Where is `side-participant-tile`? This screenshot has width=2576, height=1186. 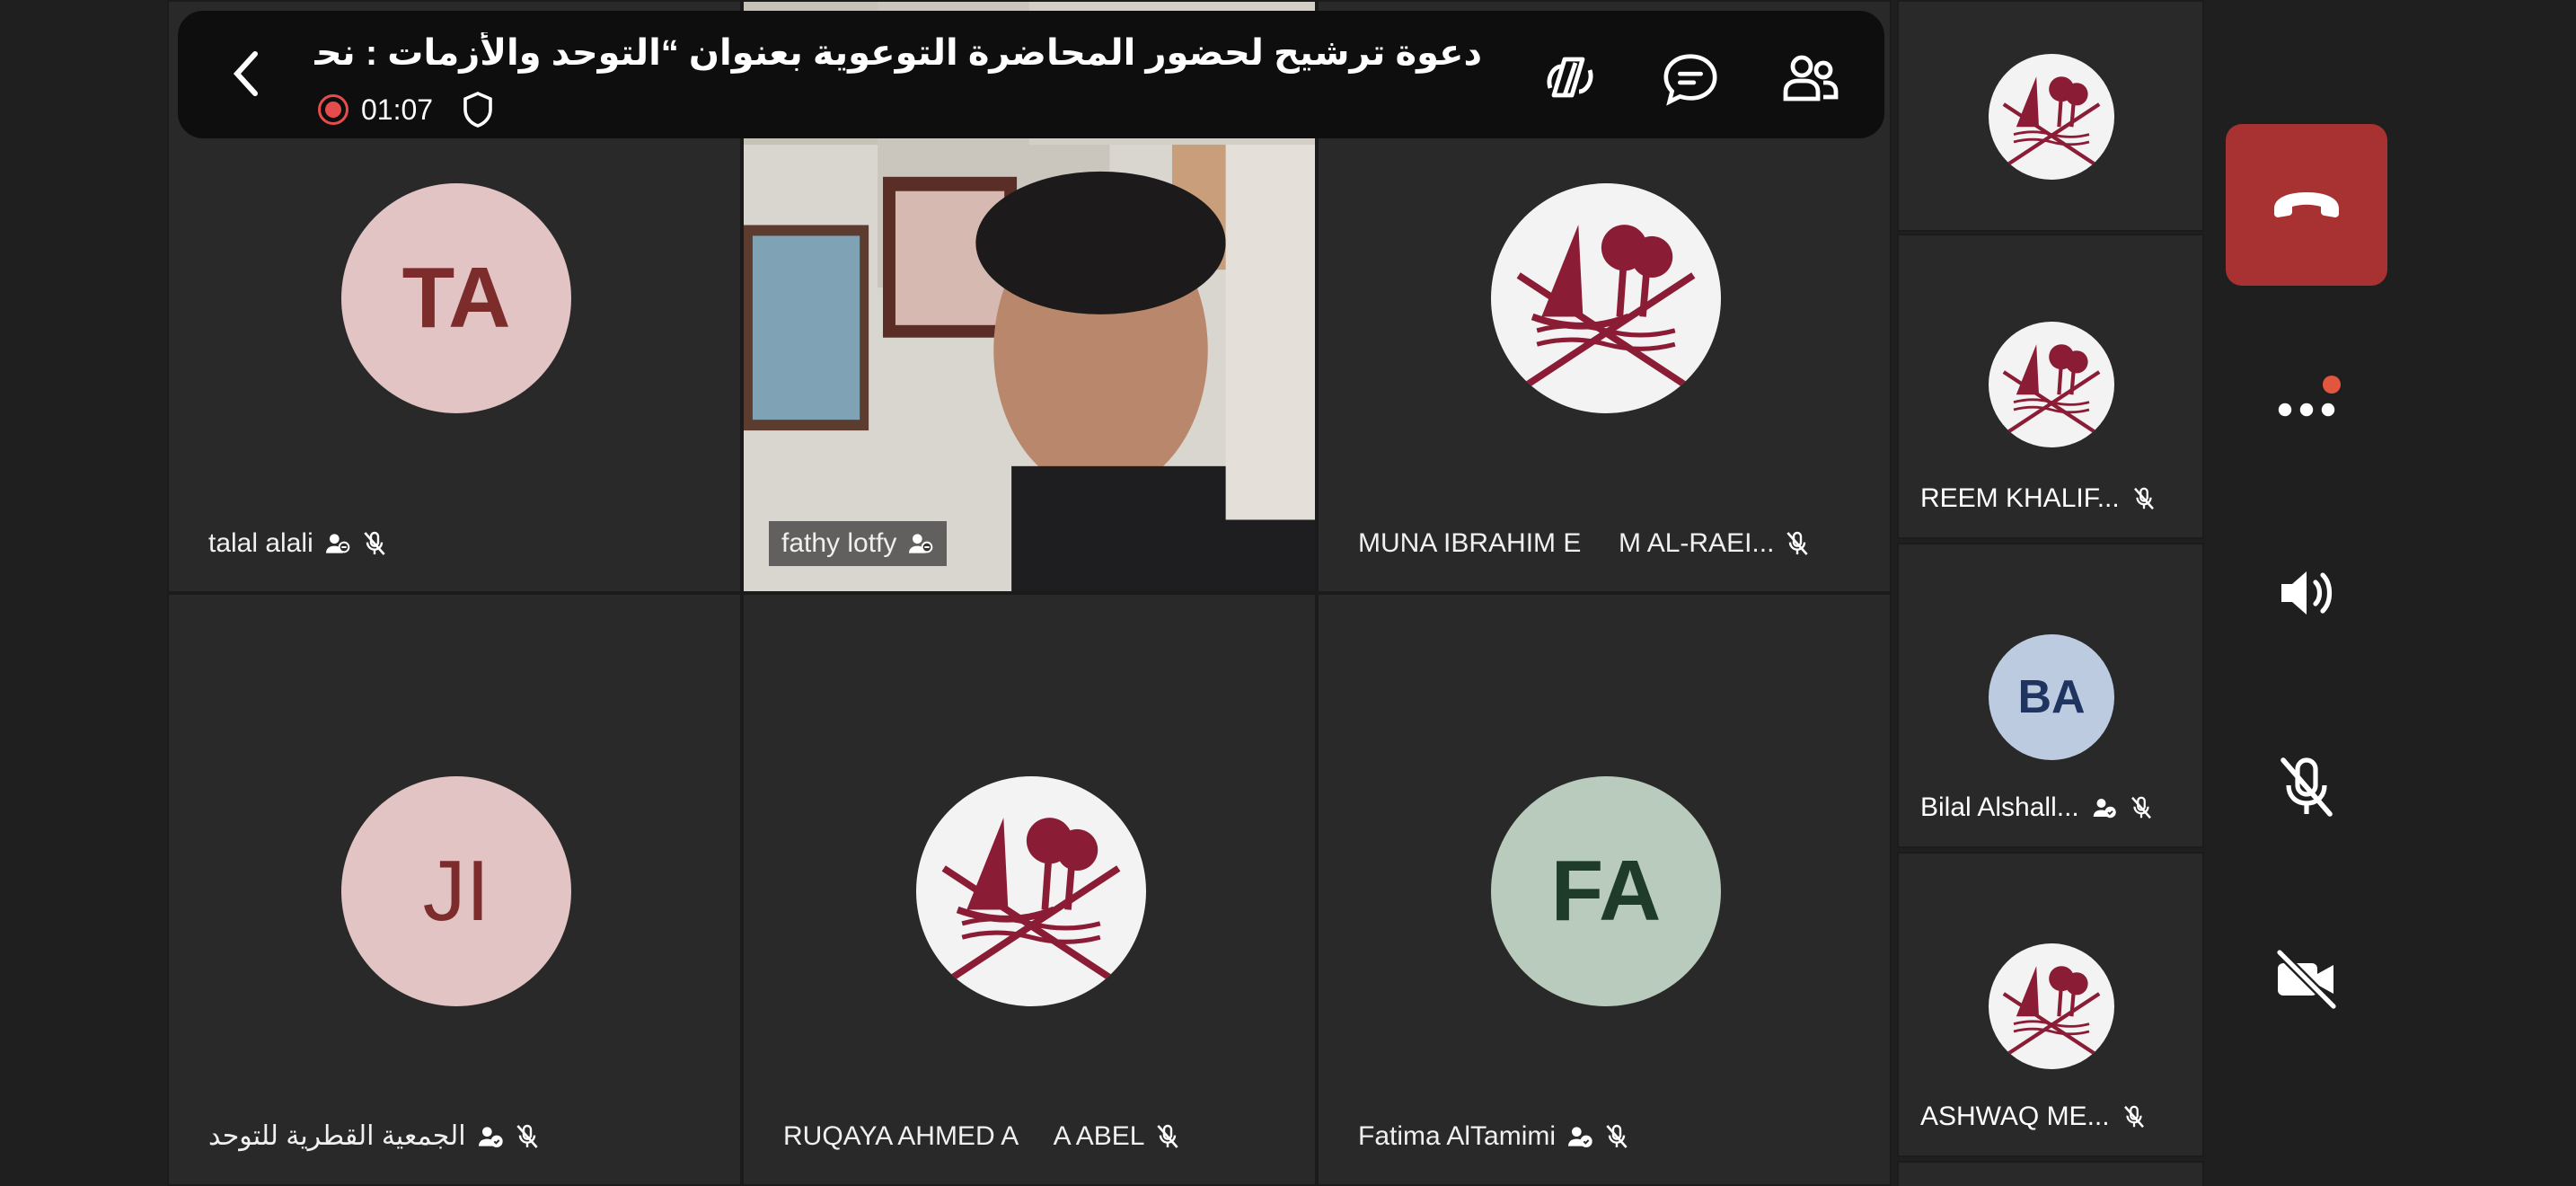 side-participant-tile is located at coordinates (2050, 116).